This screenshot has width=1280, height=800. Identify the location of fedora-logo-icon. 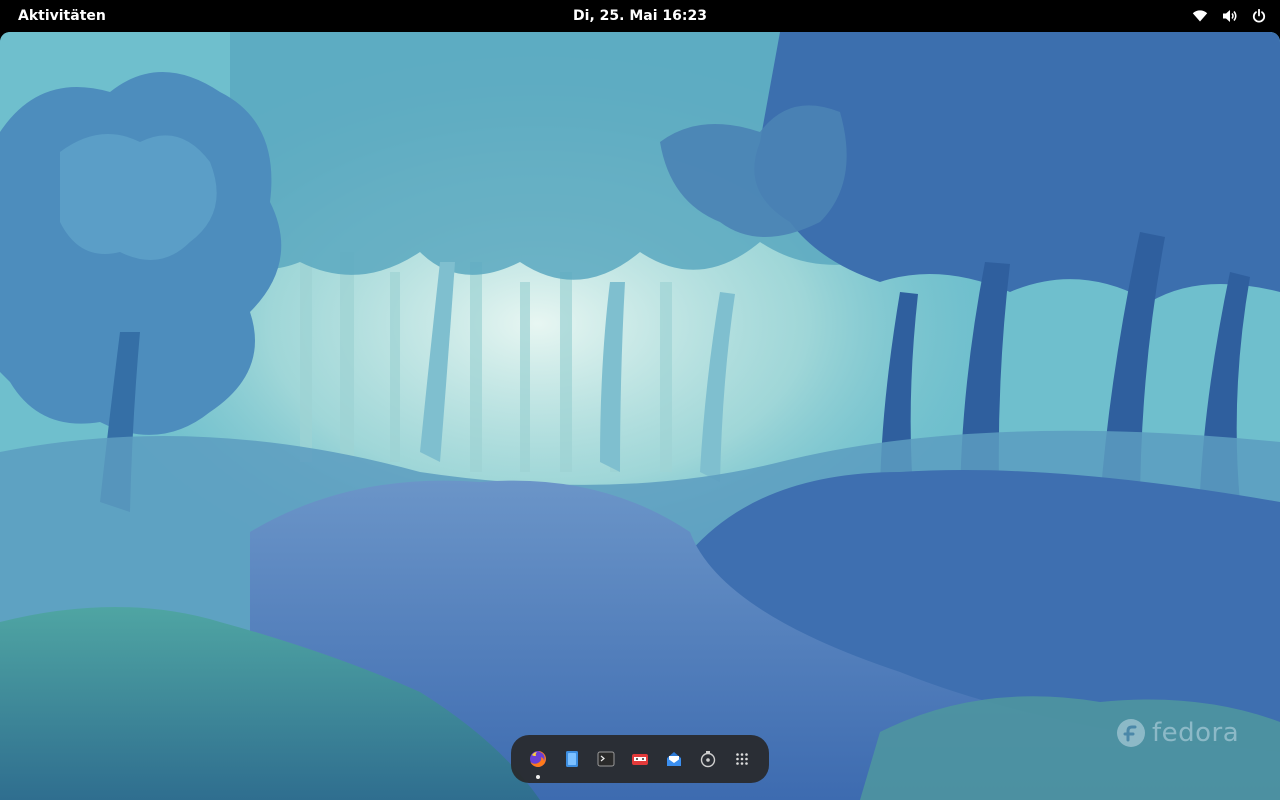
(1131, 733).